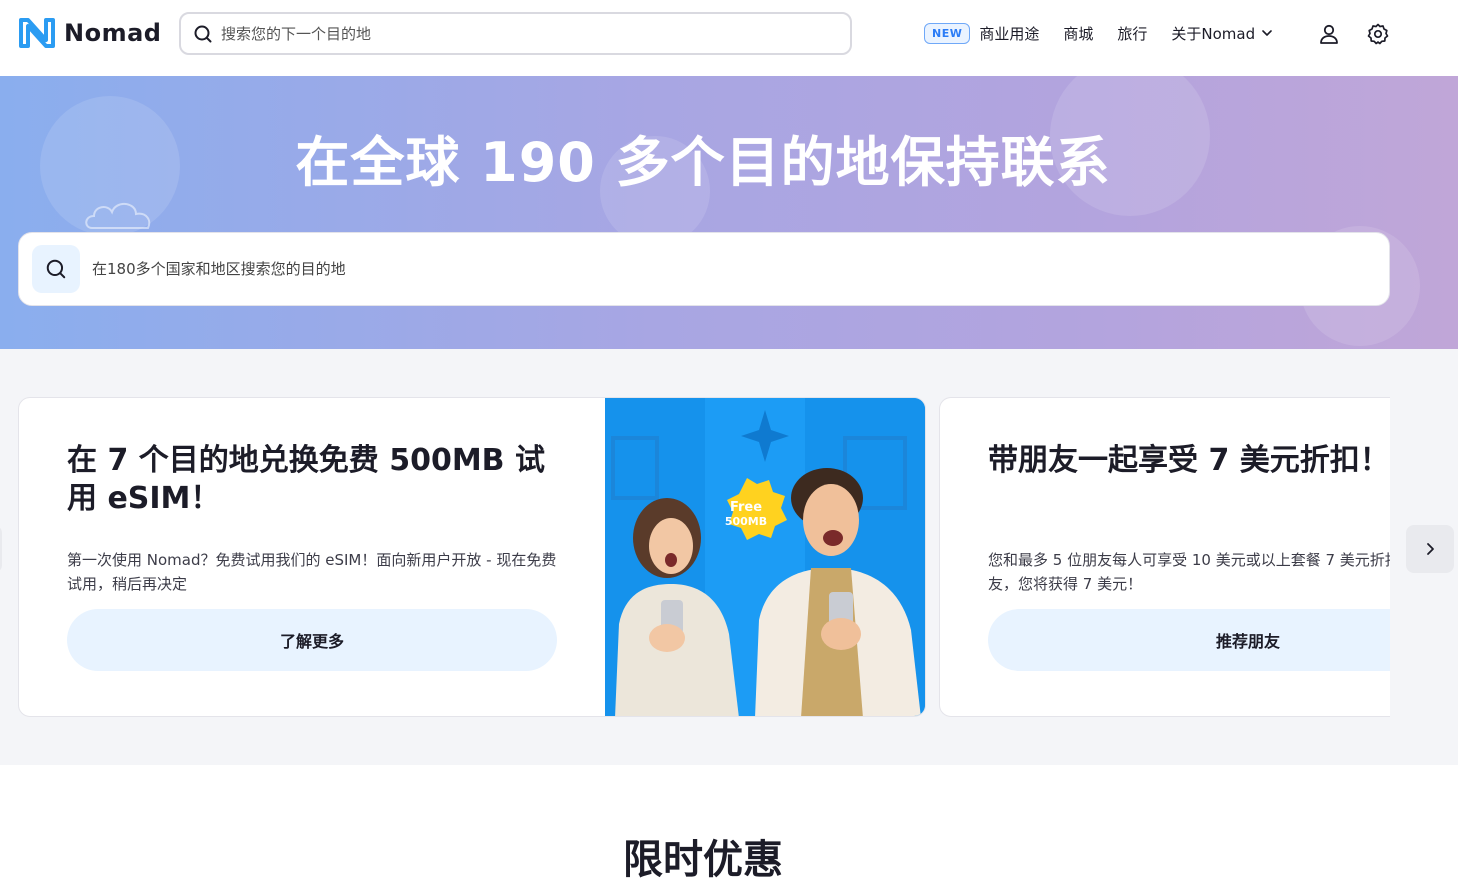 The height and width of the screenshot is (891, 1458). I want to click on badge-free-text: Free, so click(746, 507).